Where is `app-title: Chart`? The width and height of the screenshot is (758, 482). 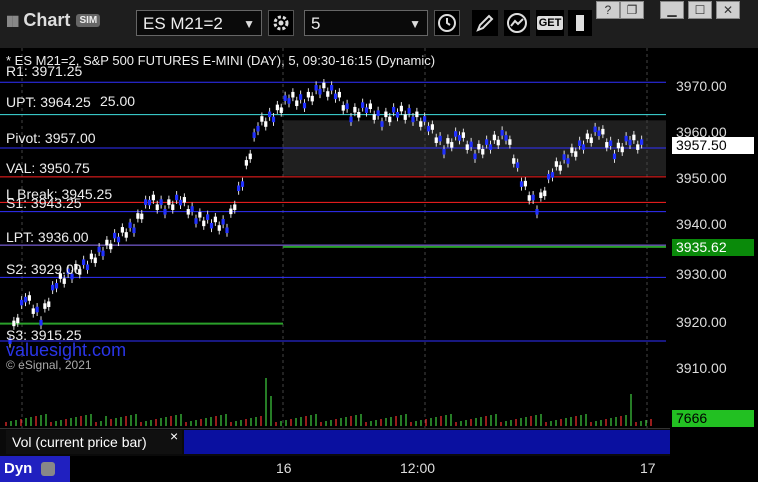
app-title: Chart is located at coordinates (47, 20).